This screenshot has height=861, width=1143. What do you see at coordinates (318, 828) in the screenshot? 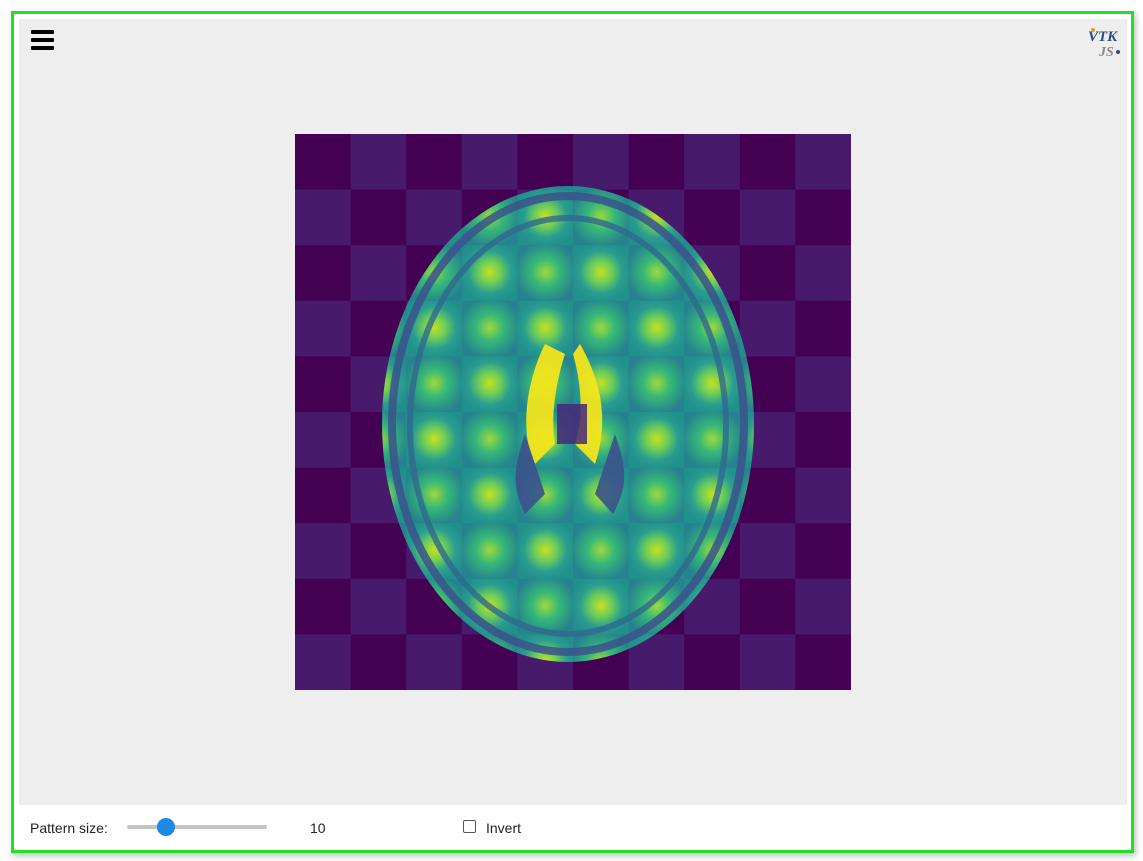
I see `pattern-size-value: 10` at bounding box center [318, 828].